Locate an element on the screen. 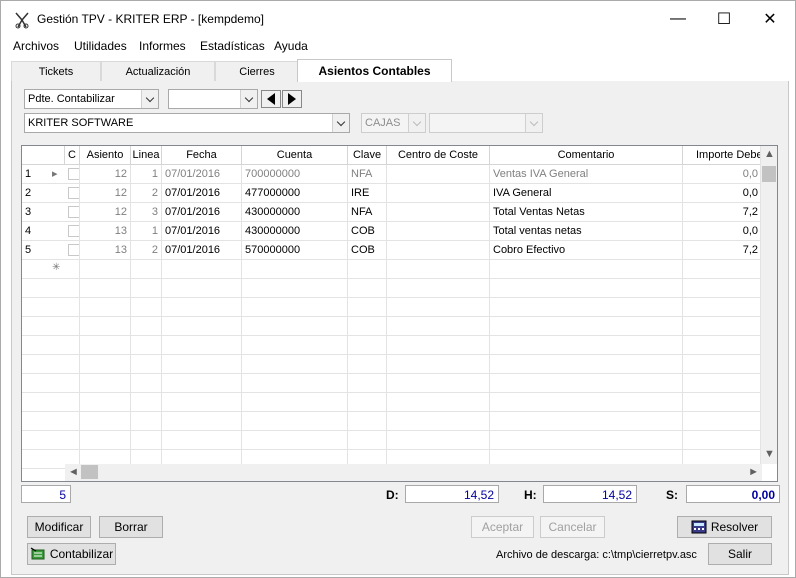 Image resolution: width=796 pixels, height=578 pixels. prev-button is located at coordinates (271, 99).